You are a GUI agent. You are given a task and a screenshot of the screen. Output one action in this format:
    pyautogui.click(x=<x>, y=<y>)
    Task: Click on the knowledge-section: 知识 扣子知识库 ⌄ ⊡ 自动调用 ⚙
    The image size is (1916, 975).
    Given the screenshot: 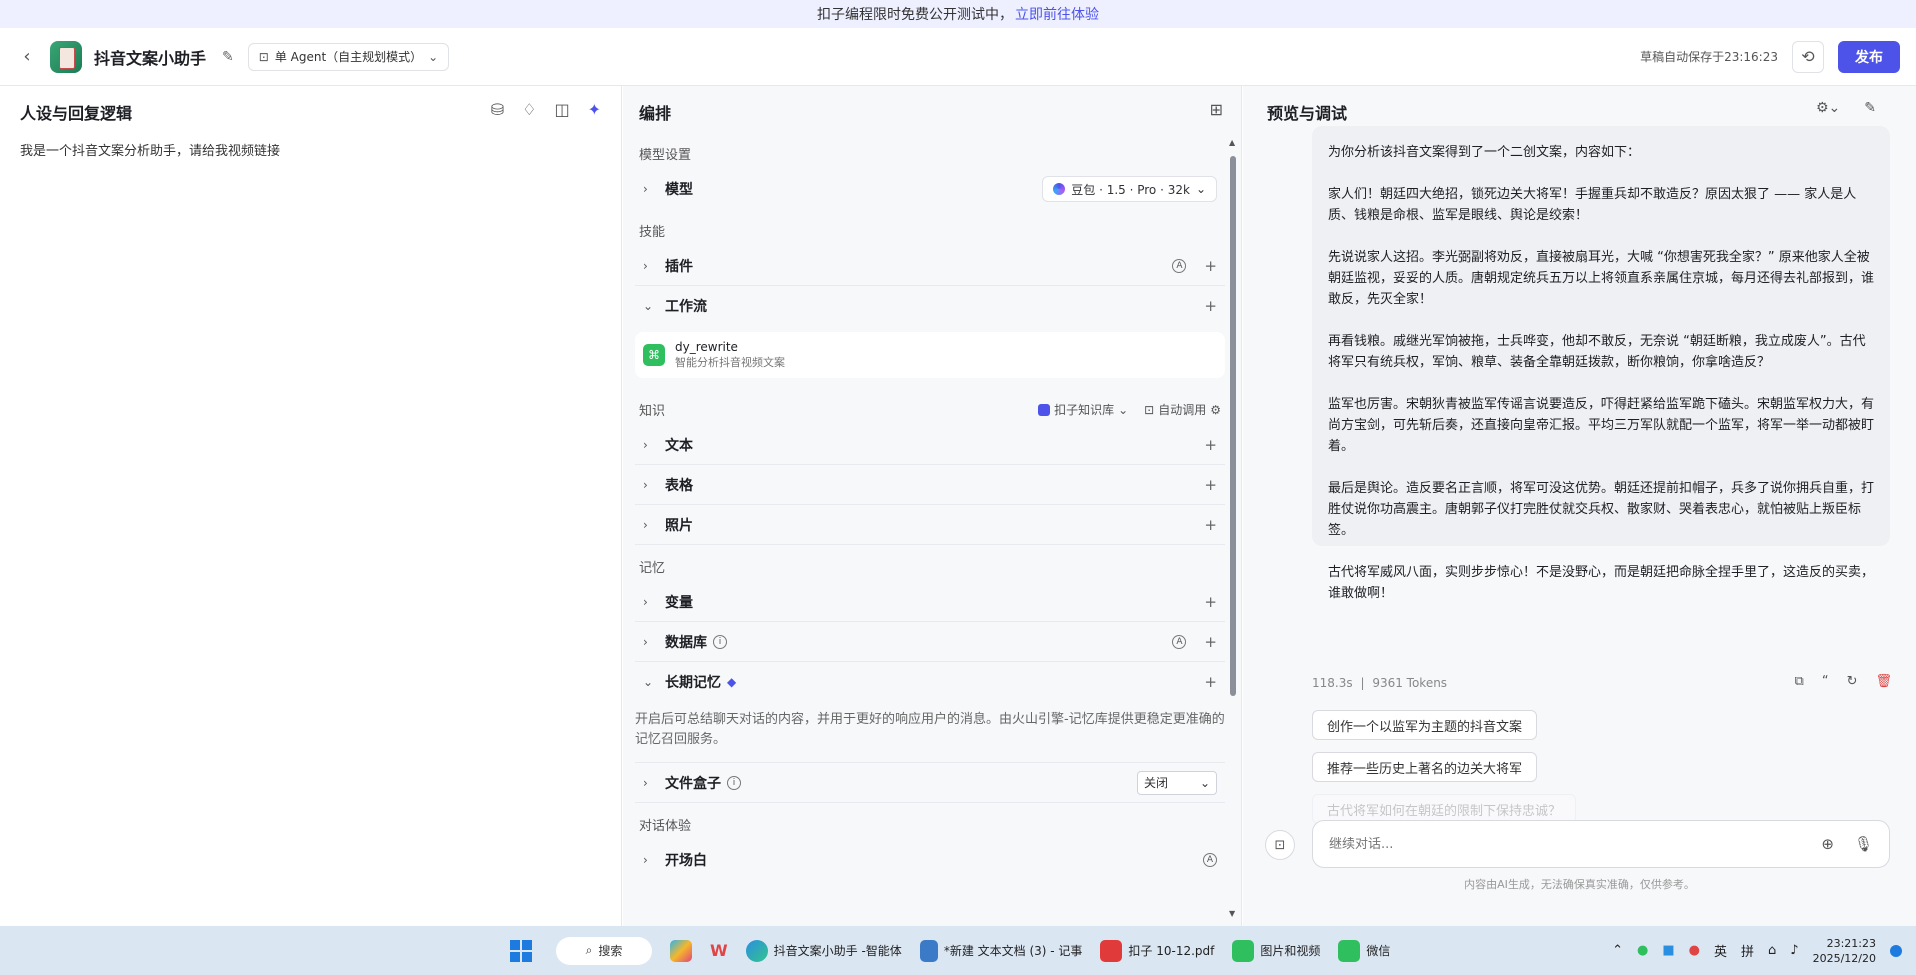 What is the action you would take?
    pyautogui.click(x=930, y=406)
    